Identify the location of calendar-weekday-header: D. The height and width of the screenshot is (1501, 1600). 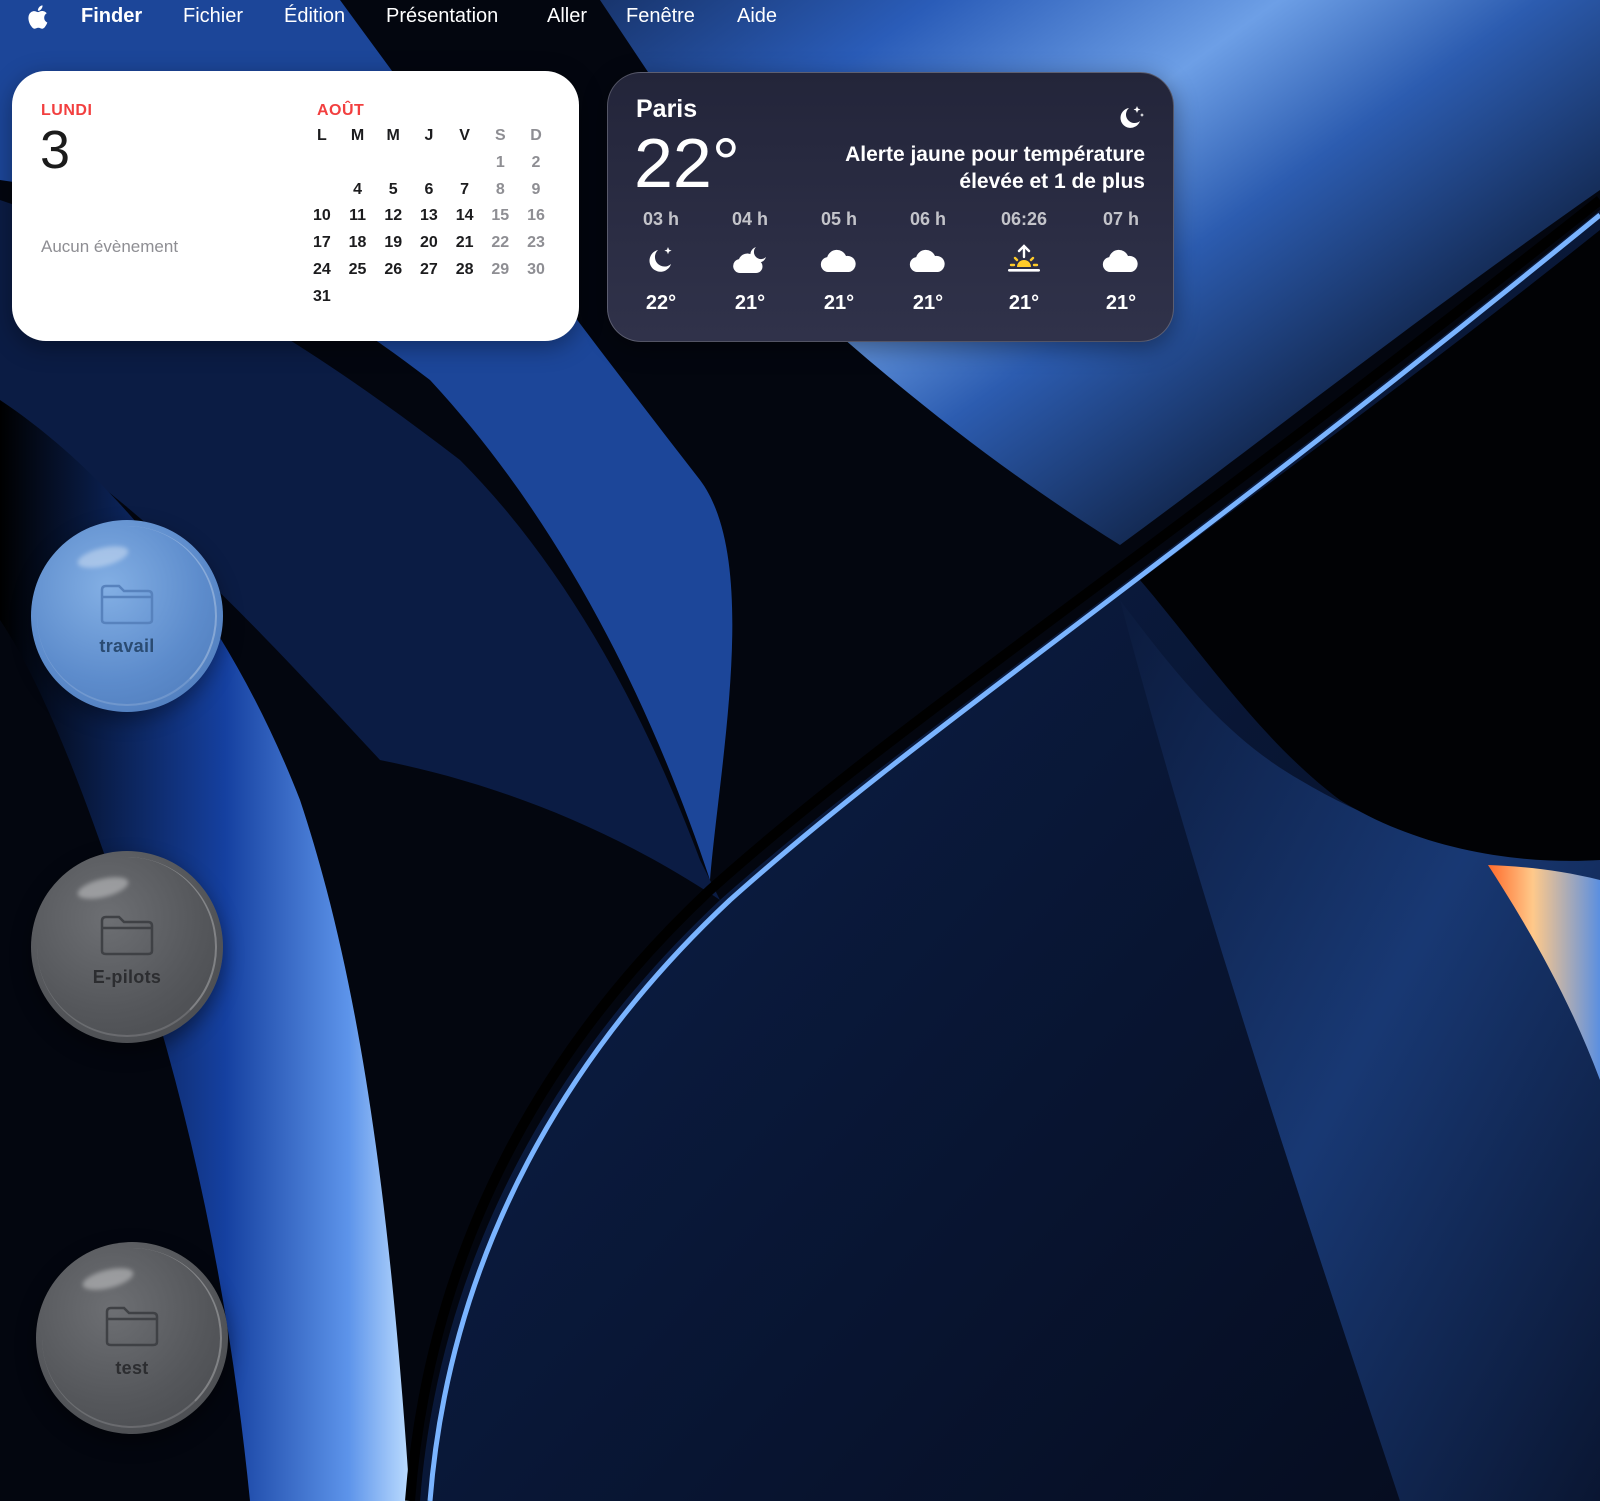
(536, 135).